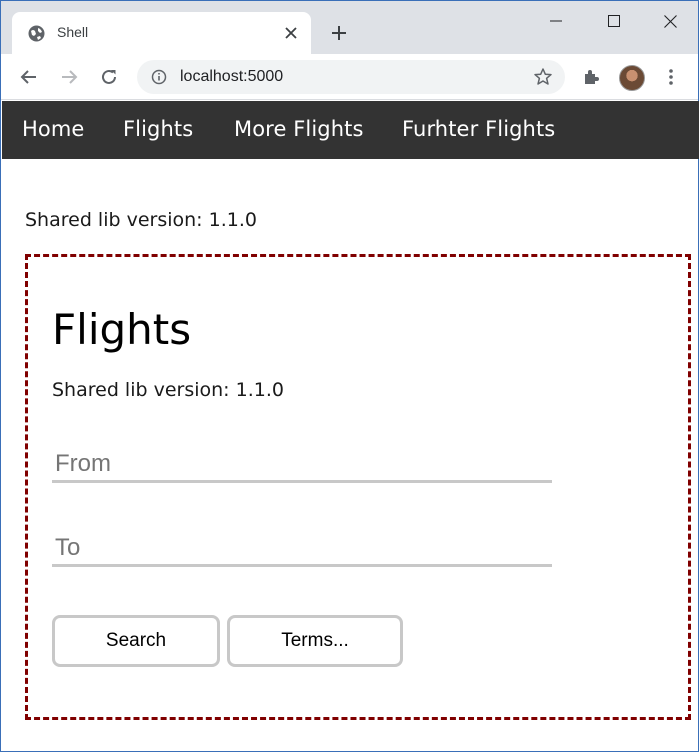 Image resolution: width=699 pixels, height=752 pixels. I want to click on site-info-icon, so click(159, 77).